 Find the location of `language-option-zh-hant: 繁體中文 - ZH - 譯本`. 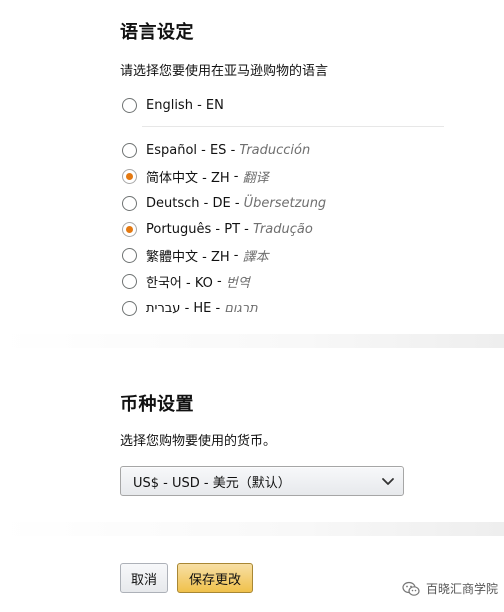

language-option-zh-hant: 繁體中文 - ZH - 譯本 is located at coordinates (195, 255).